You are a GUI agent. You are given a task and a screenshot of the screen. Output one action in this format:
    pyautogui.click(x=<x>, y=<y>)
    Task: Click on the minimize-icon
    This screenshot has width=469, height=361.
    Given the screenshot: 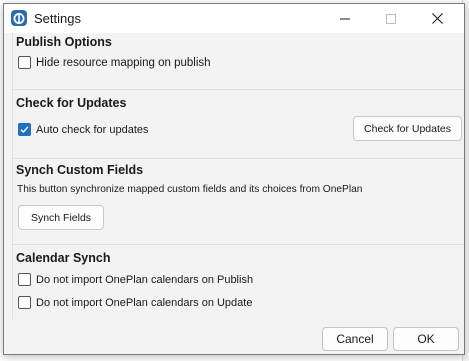 What is the action you would take?
    pyautogui.click(x=345, y=18)
    